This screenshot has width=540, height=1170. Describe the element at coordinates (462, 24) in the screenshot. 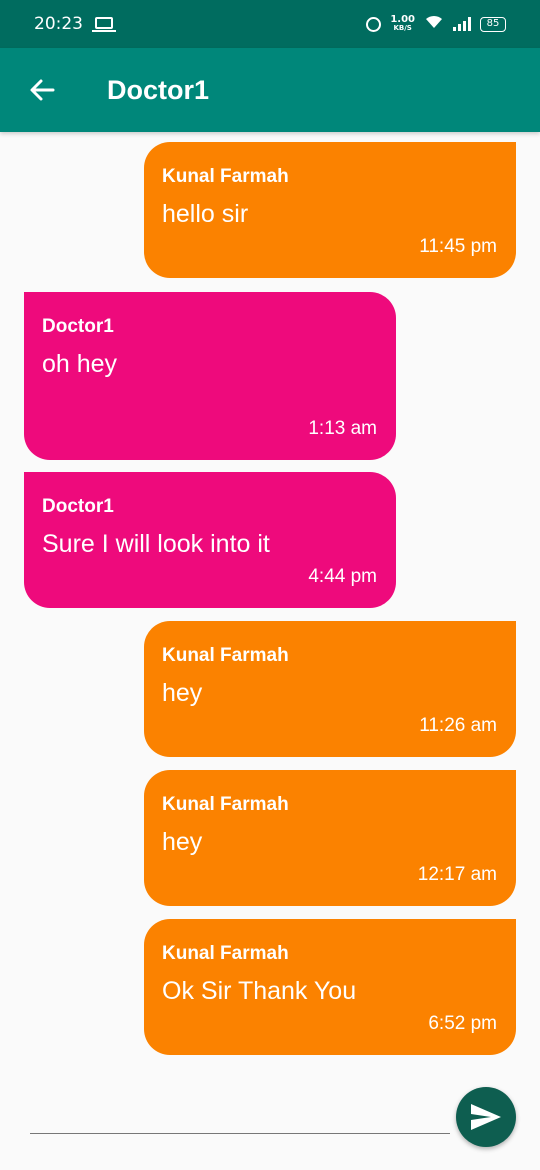

I see `signal-icon` at that location.